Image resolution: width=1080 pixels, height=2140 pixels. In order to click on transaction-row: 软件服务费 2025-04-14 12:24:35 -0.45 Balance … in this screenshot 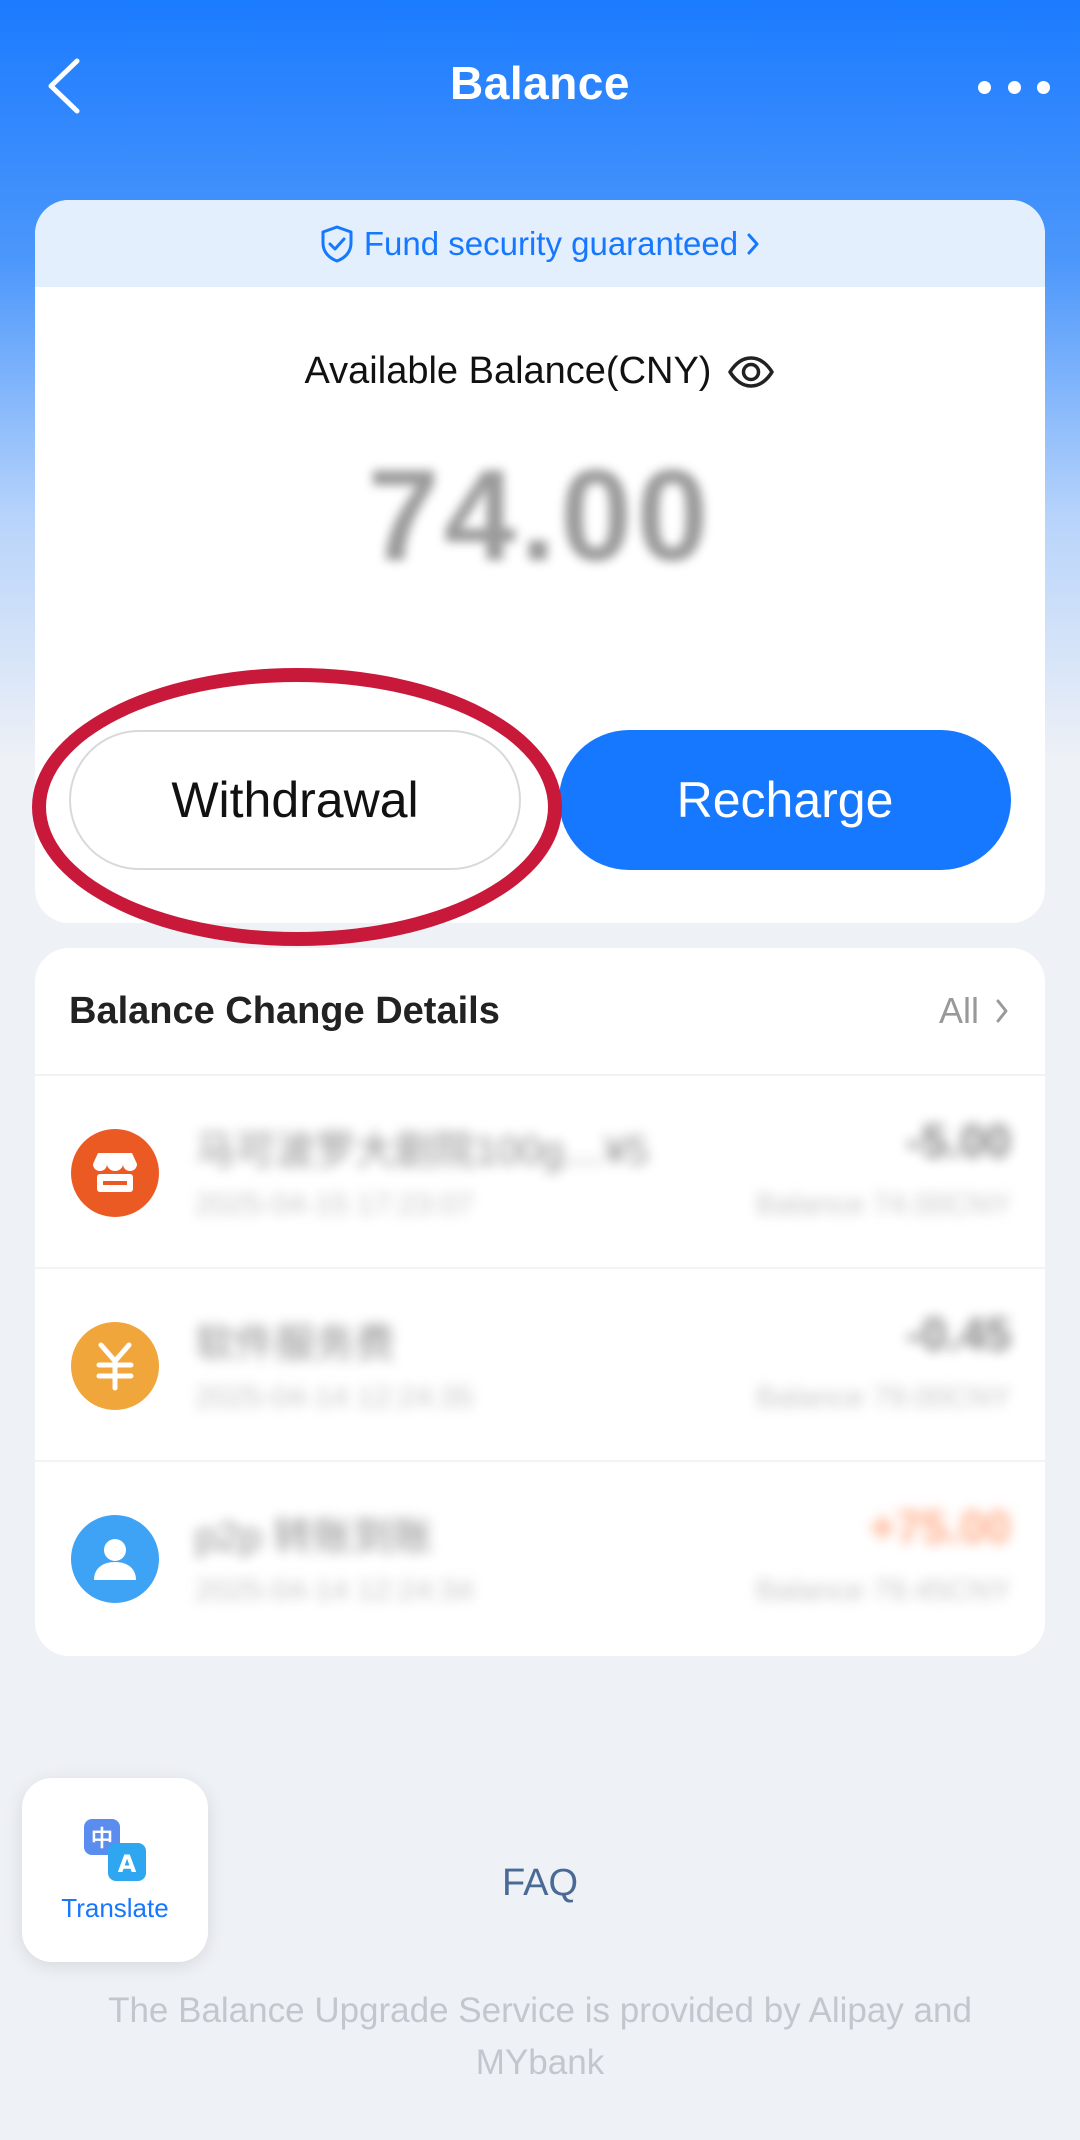, I will do `click(540, 1365)`.